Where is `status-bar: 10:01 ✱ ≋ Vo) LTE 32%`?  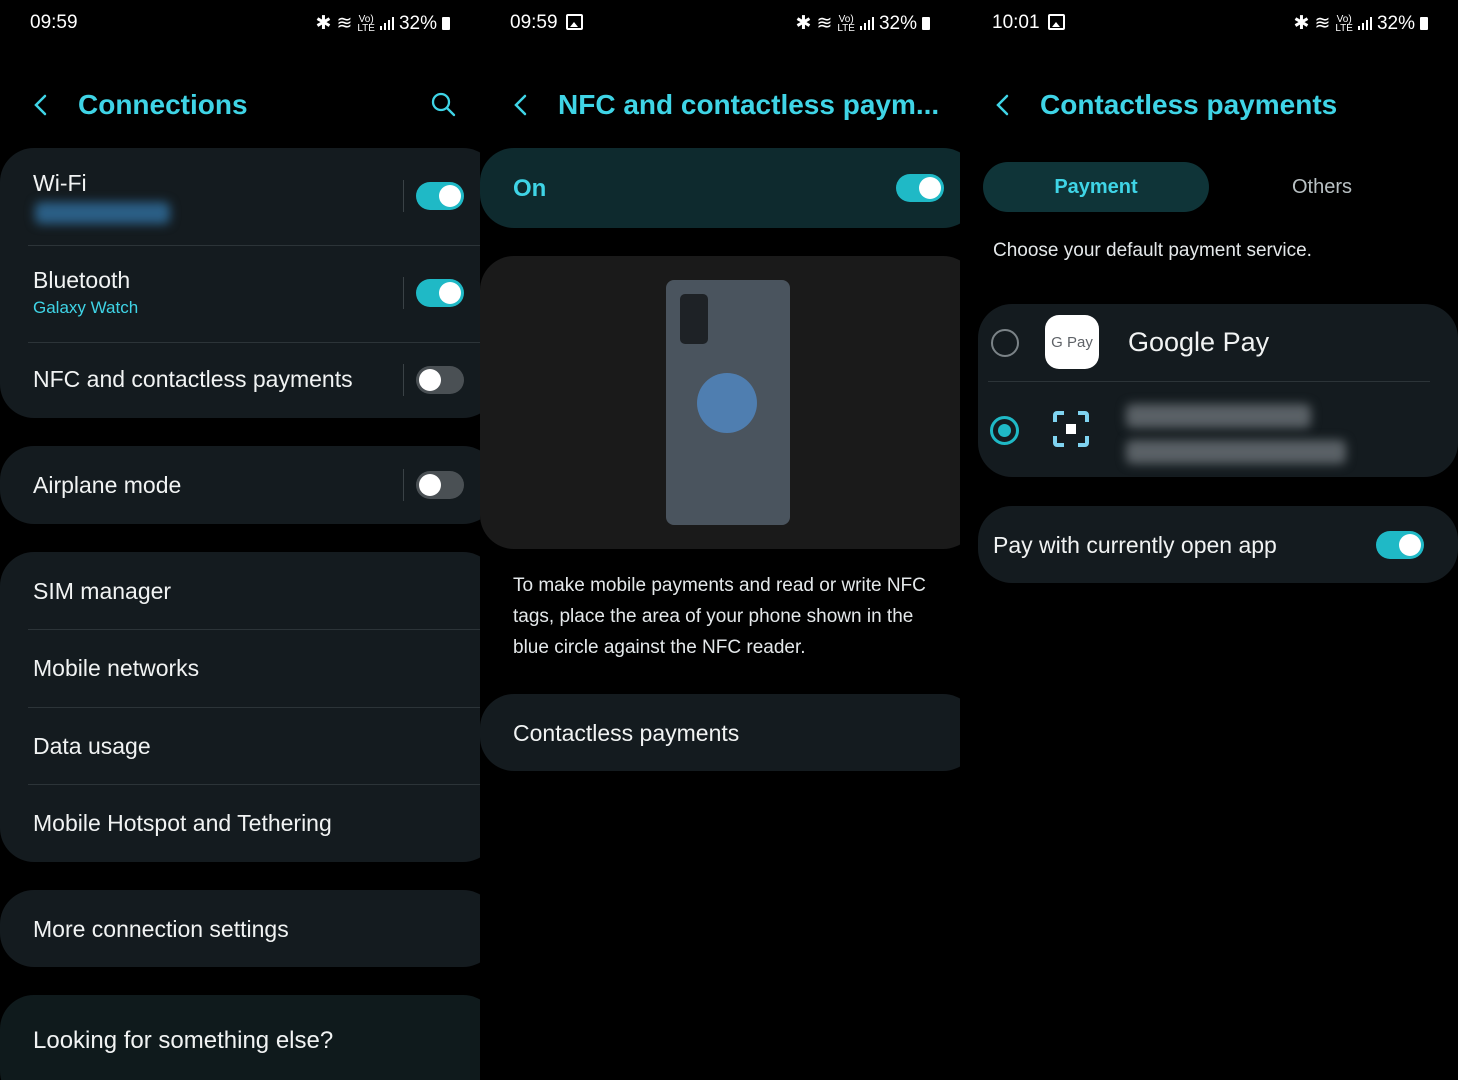 status-bar: 10:01 ✱ ≋ Vo) LTE 32% is located at coordinates (1210, 25).